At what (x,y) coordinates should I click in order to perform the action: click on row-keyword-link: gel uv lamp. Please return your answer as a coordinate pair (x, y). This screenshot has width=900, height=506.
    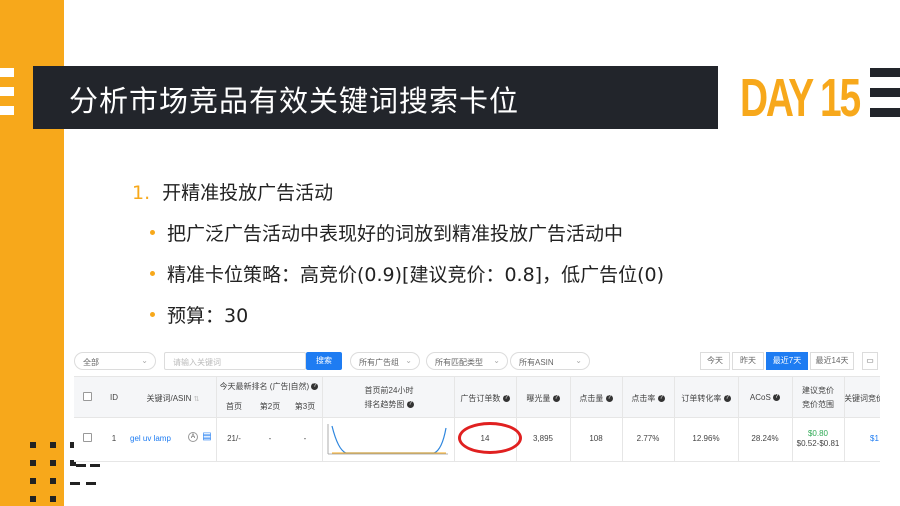
    Looking at the image, I should click on (158, 438).